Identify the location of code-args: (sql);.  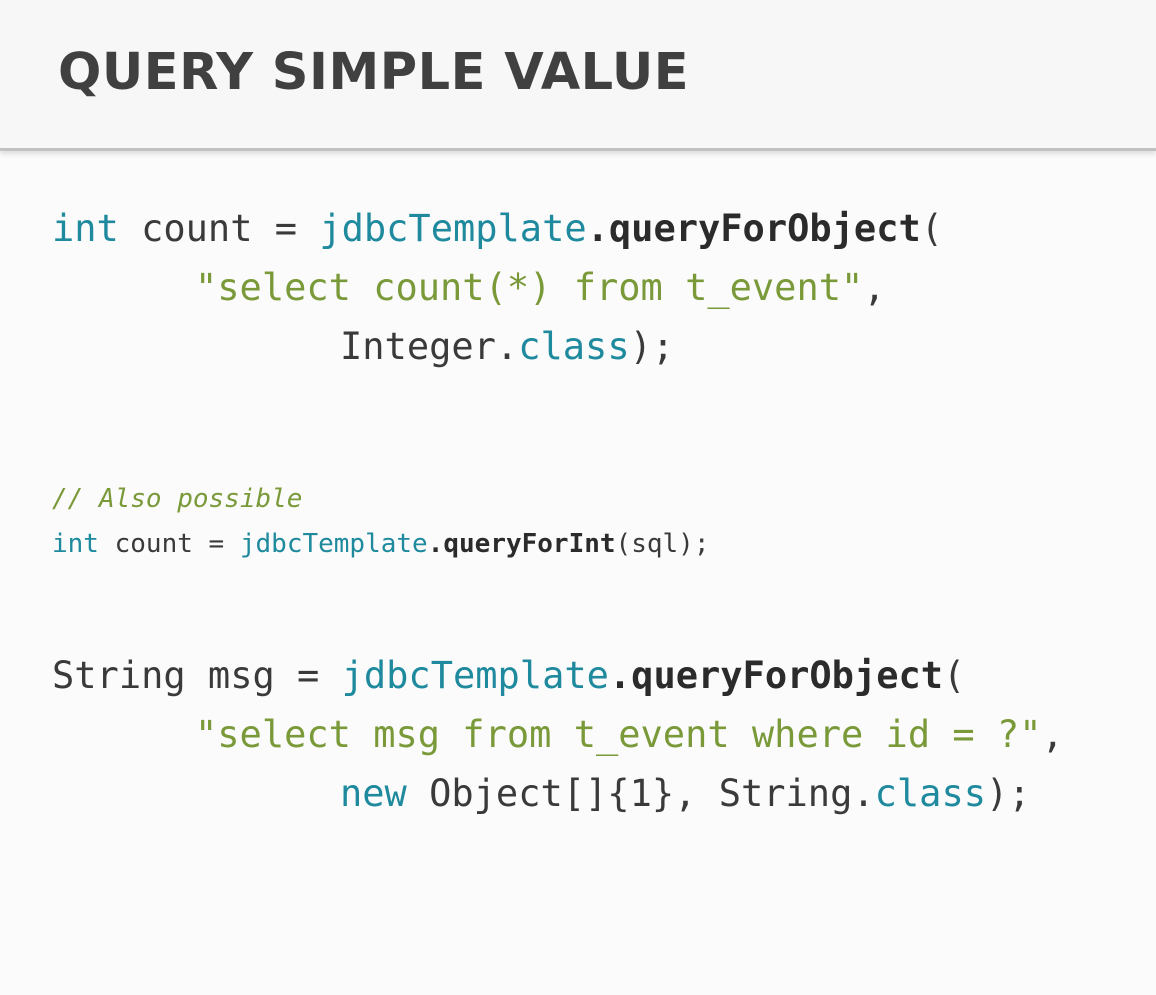
(662, 544).